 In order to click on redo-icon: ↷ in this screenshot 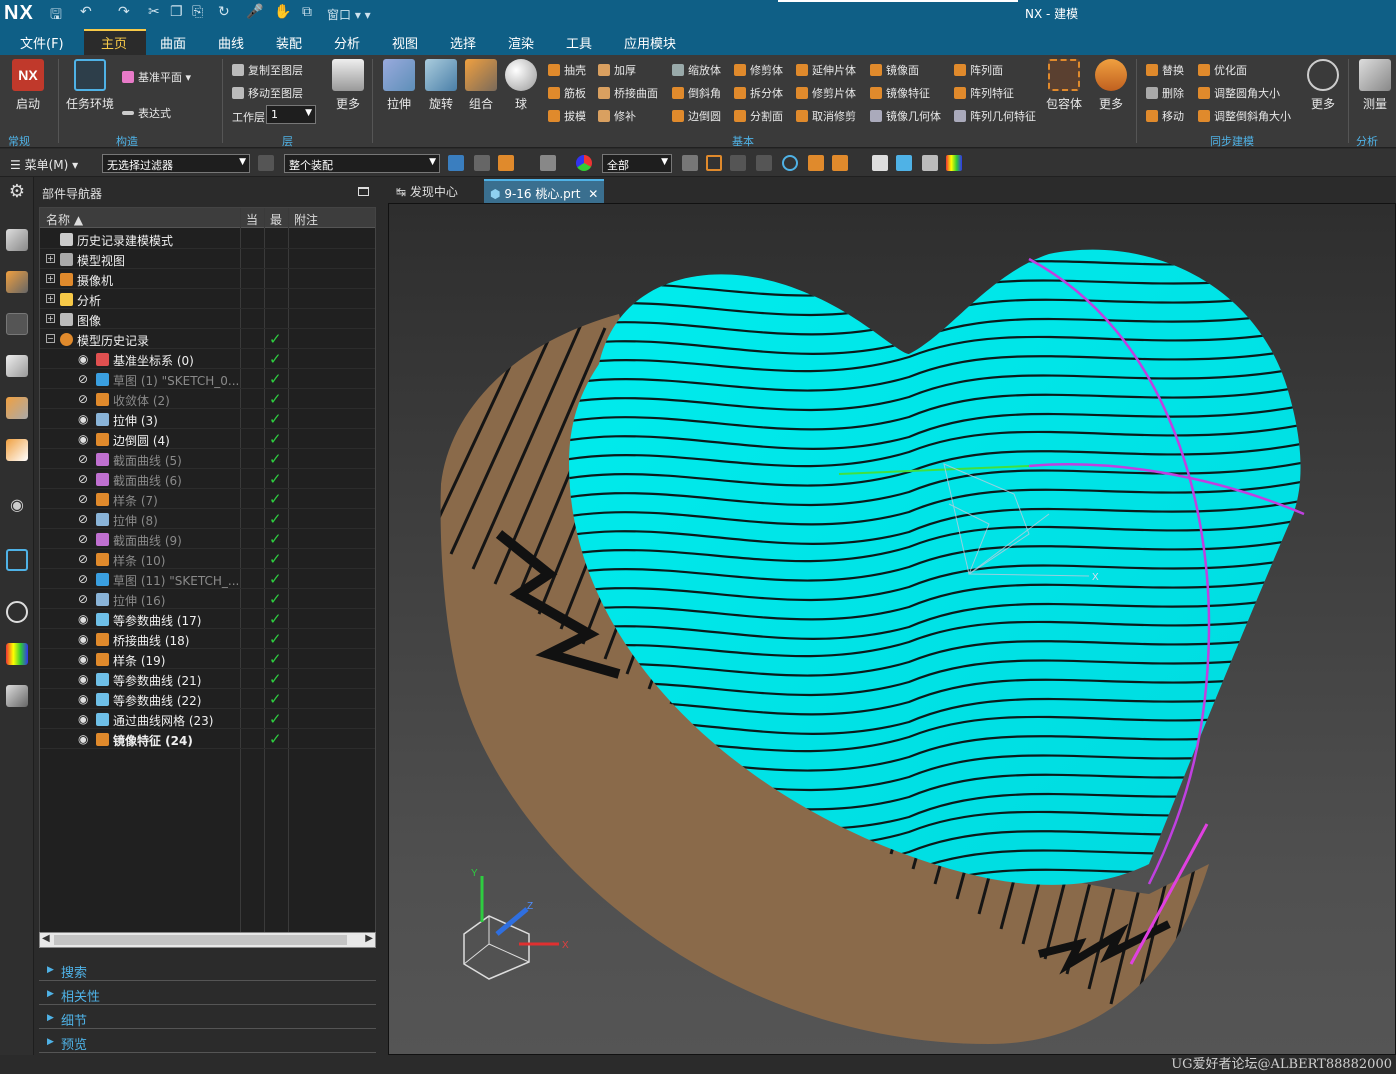, I will do `click(124, 12)`.